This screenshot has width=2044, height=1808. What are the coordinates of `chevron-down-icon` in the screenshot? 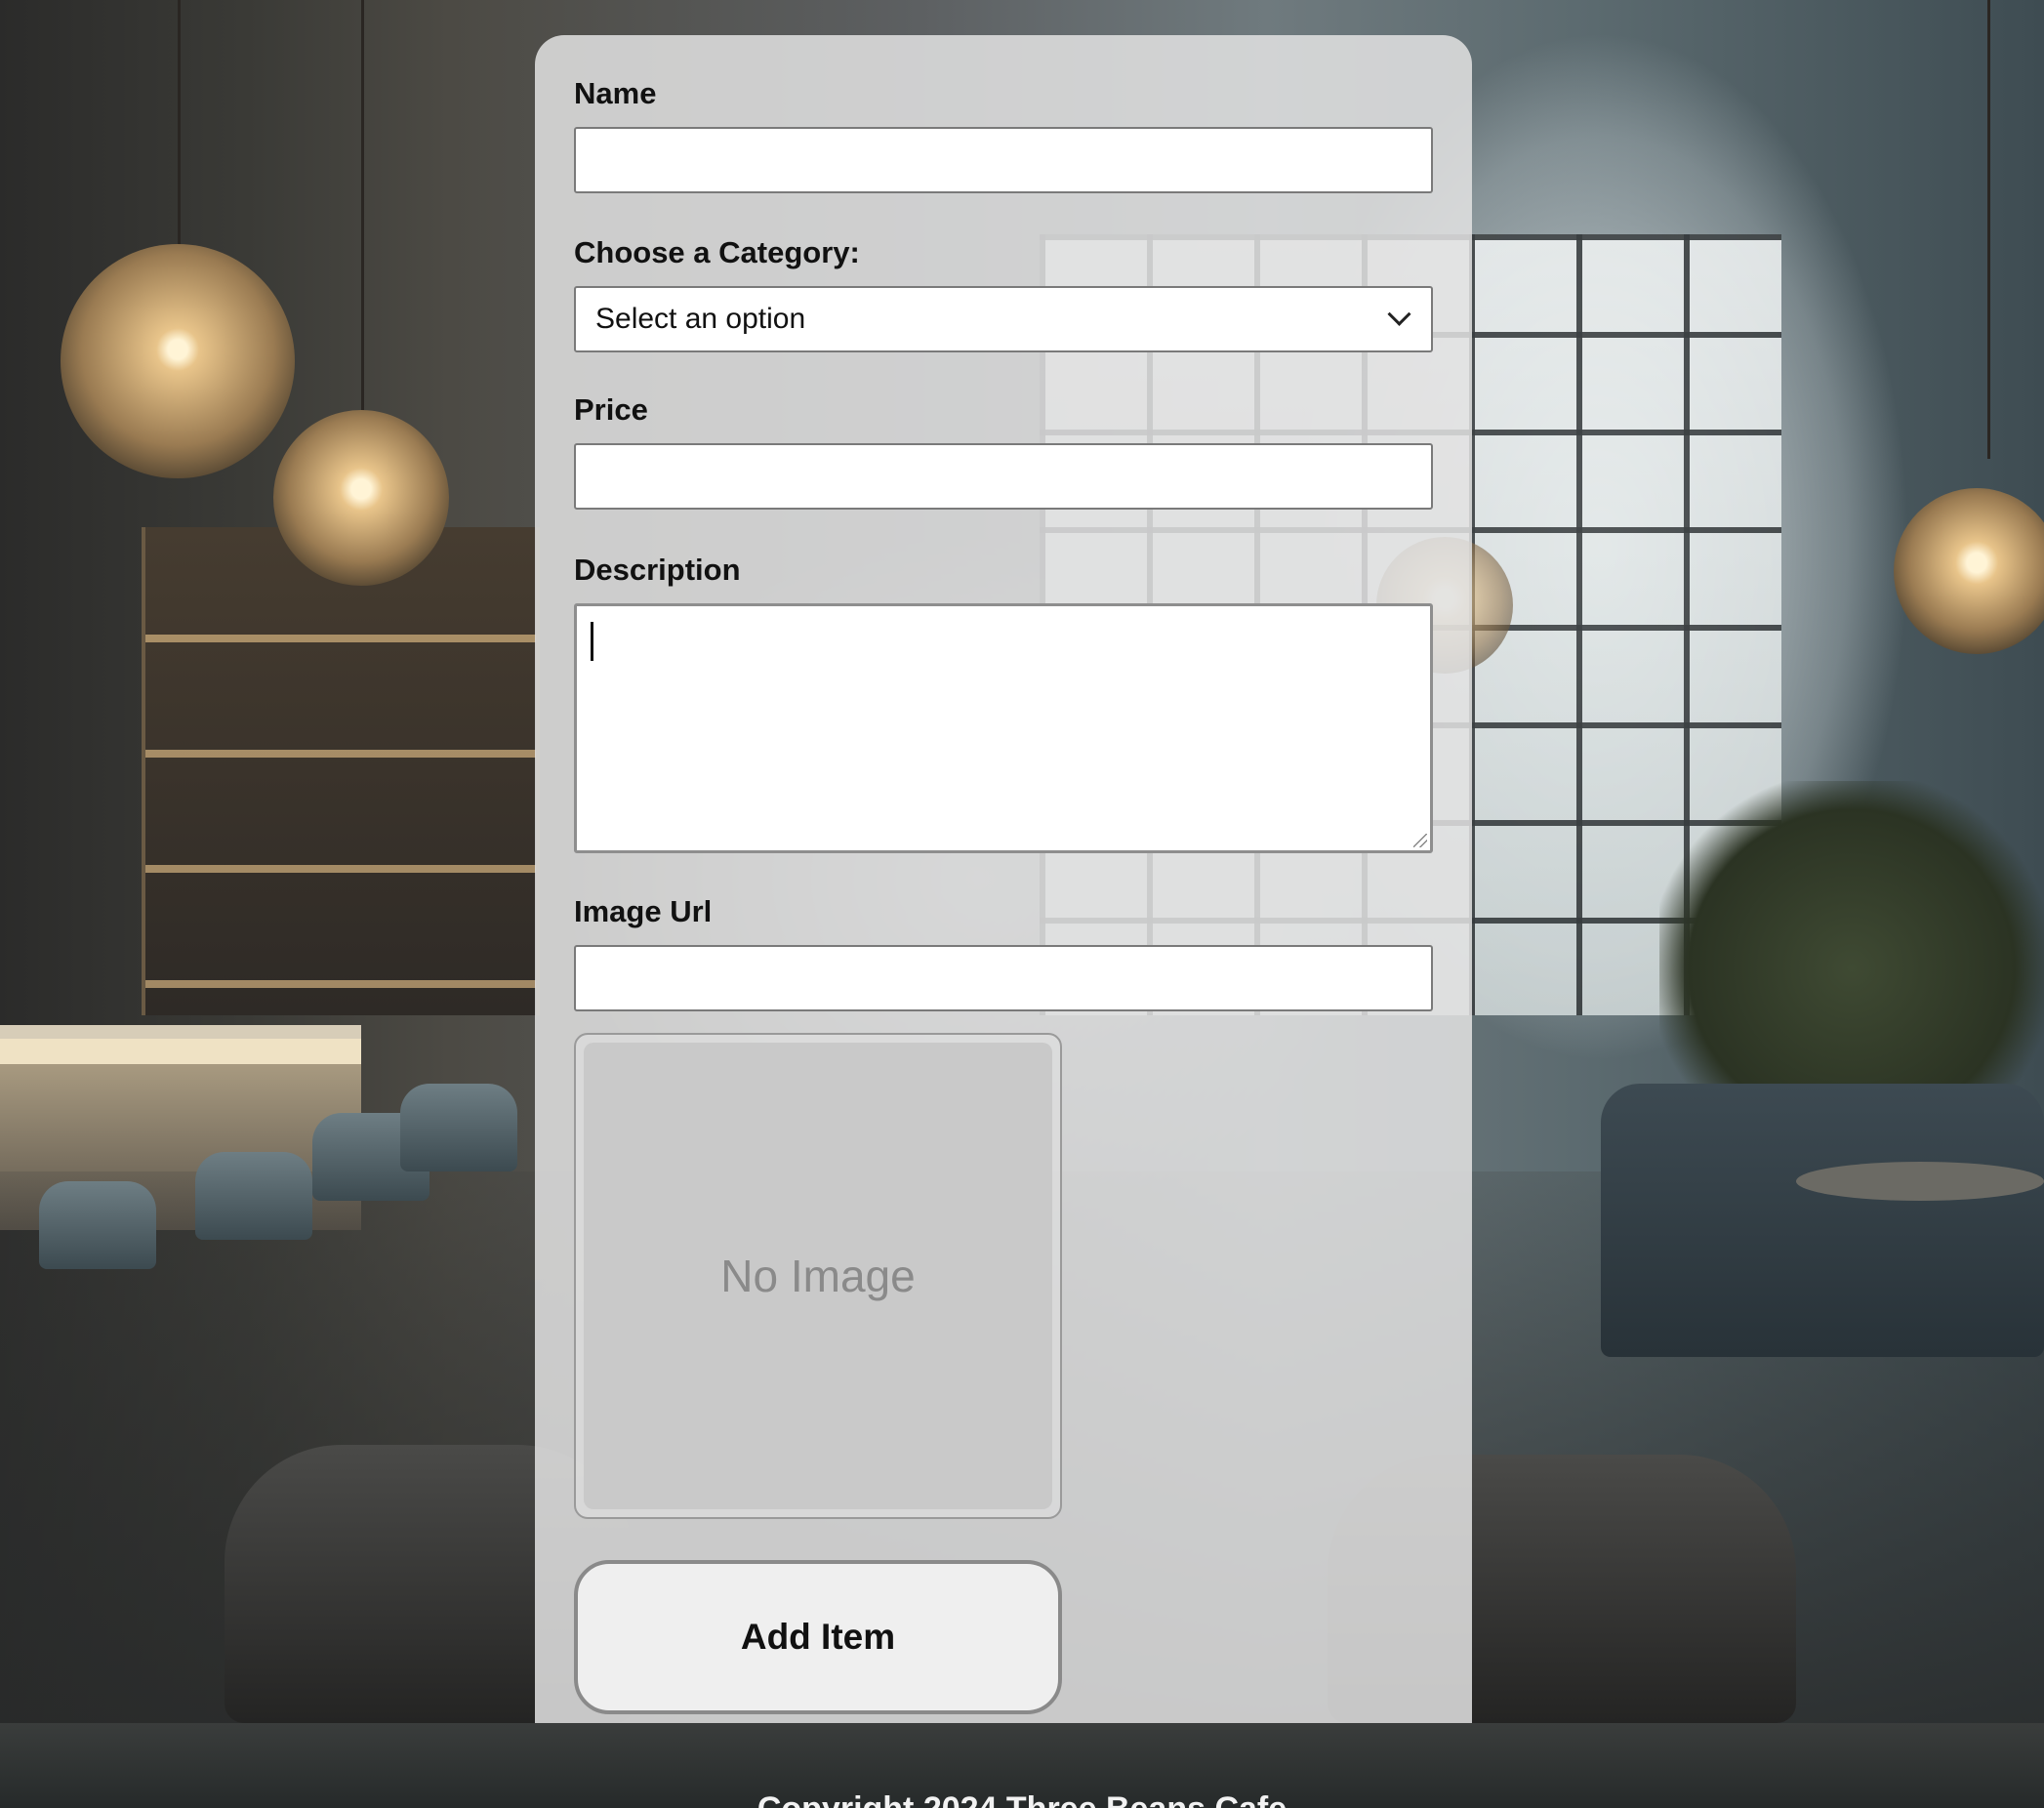 It's located at (1399, 314).